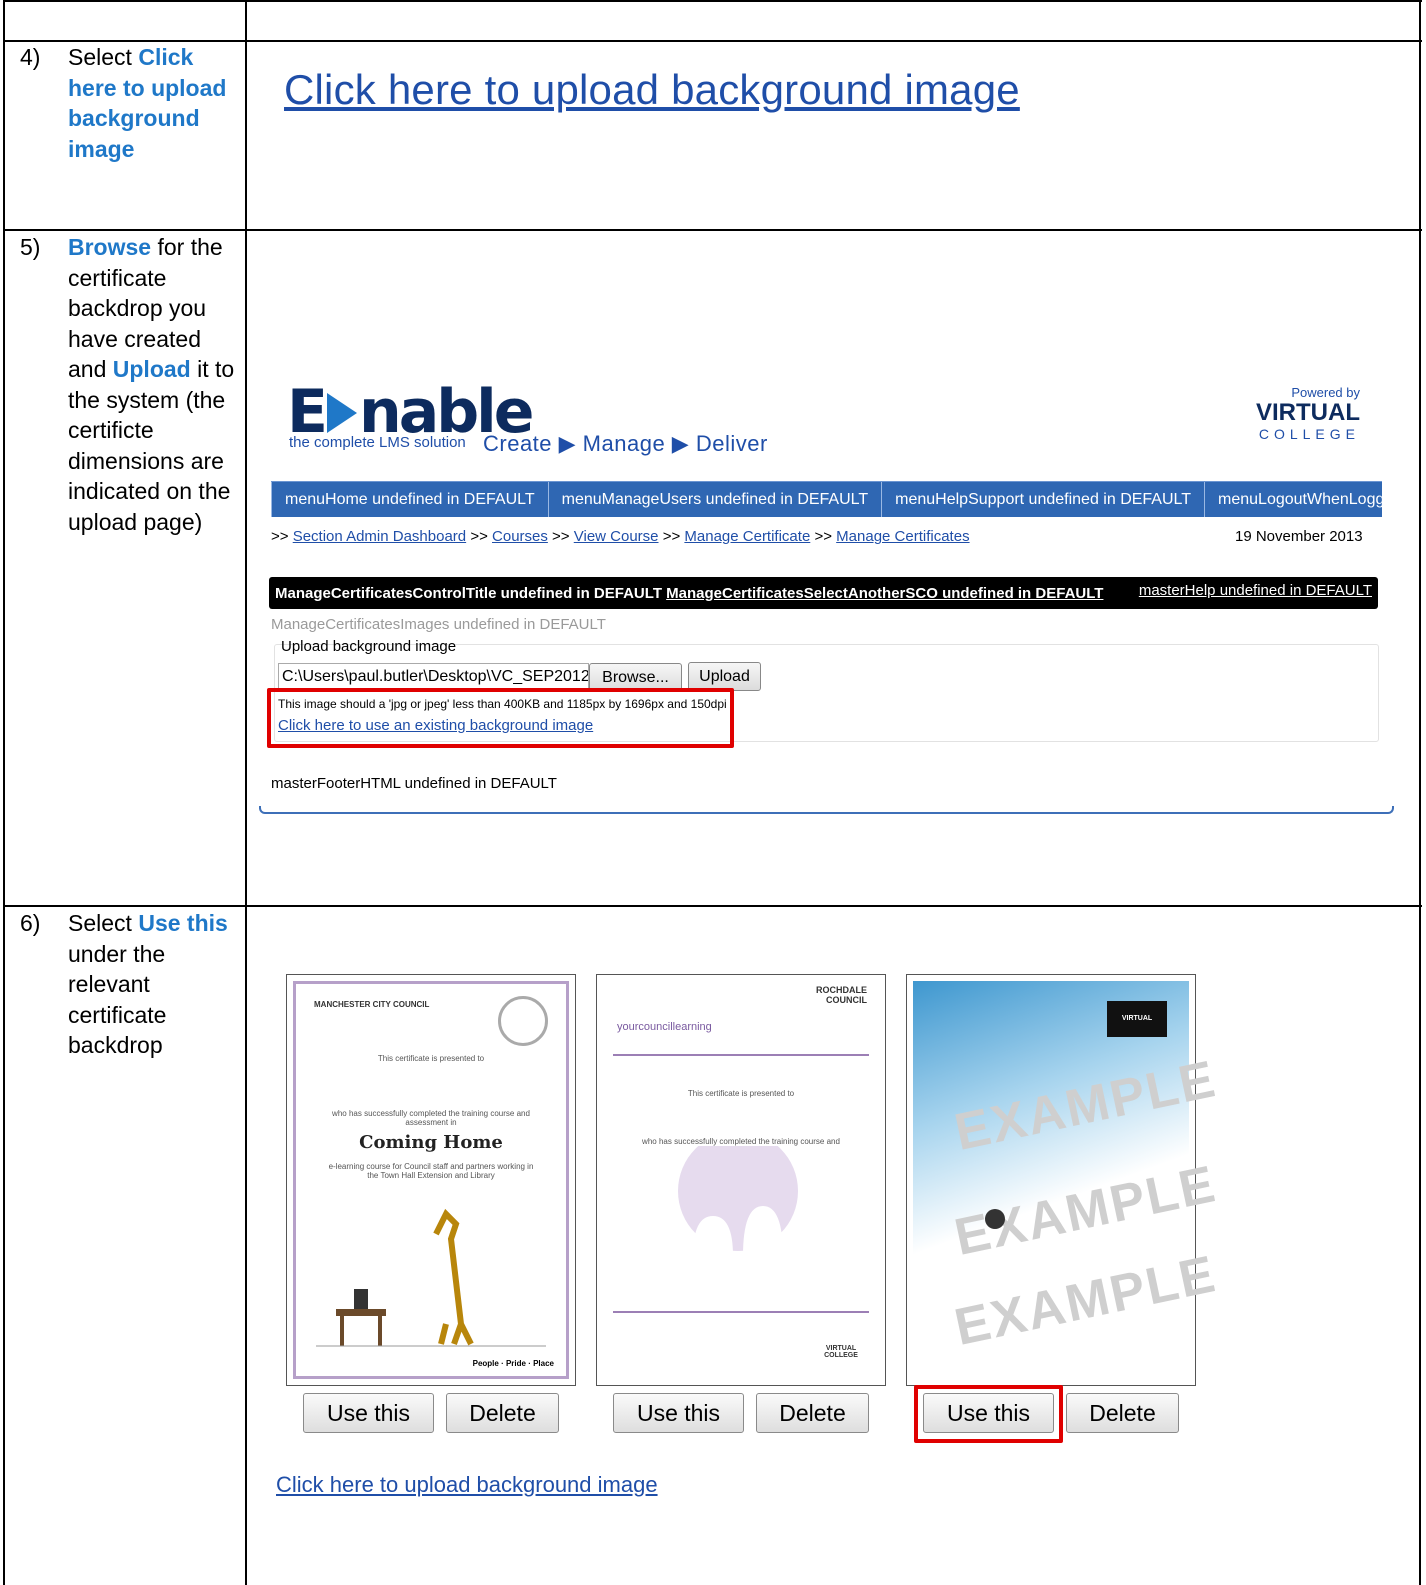 The image size is (1426, 1585). I want to click on menu-help-support: menuHelpSupport undefined in DEFAULT, so click(1044, 499).